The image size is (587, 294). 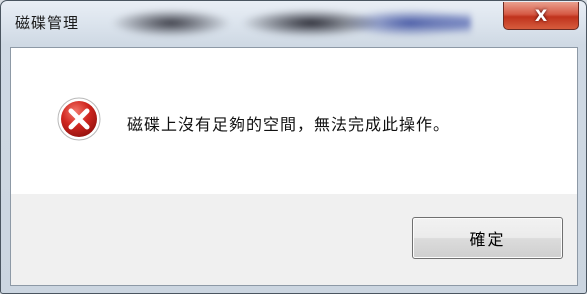 What do you see at coordinates (79, 119) in the screenshot?
I see `error-icon` at bounding box center [79, 119].